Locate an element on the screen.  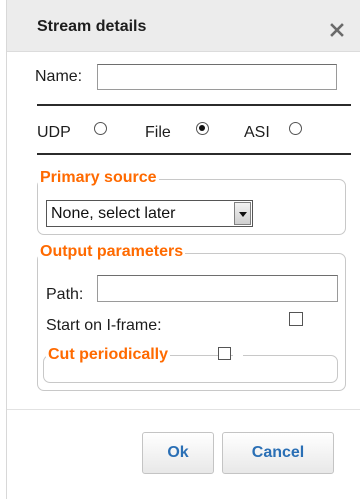
legend-gap is located at coordinates (238, 354).